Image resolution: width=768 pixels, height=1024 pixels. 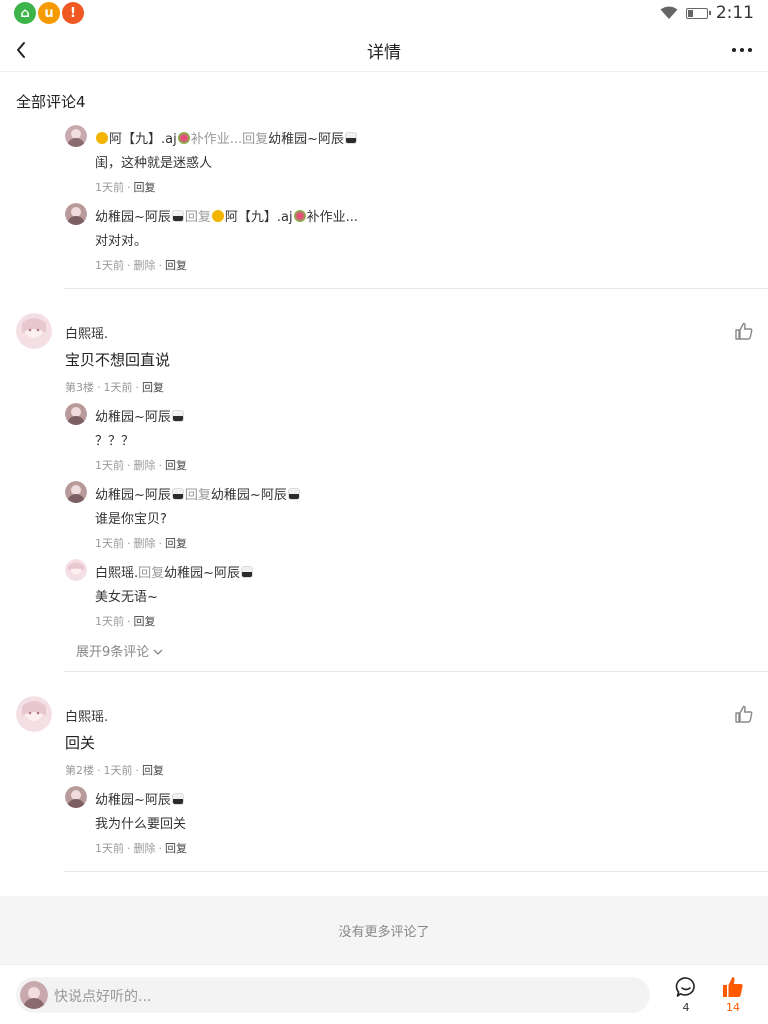 I want to click on app-notification-icon: ⌂, so click(x=25, y=13).